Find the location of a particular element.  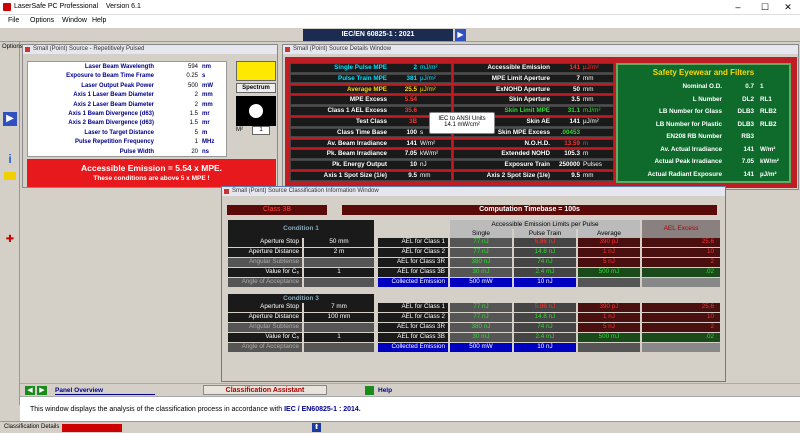

detail-value: 381 is located at coordinates (411, 78).